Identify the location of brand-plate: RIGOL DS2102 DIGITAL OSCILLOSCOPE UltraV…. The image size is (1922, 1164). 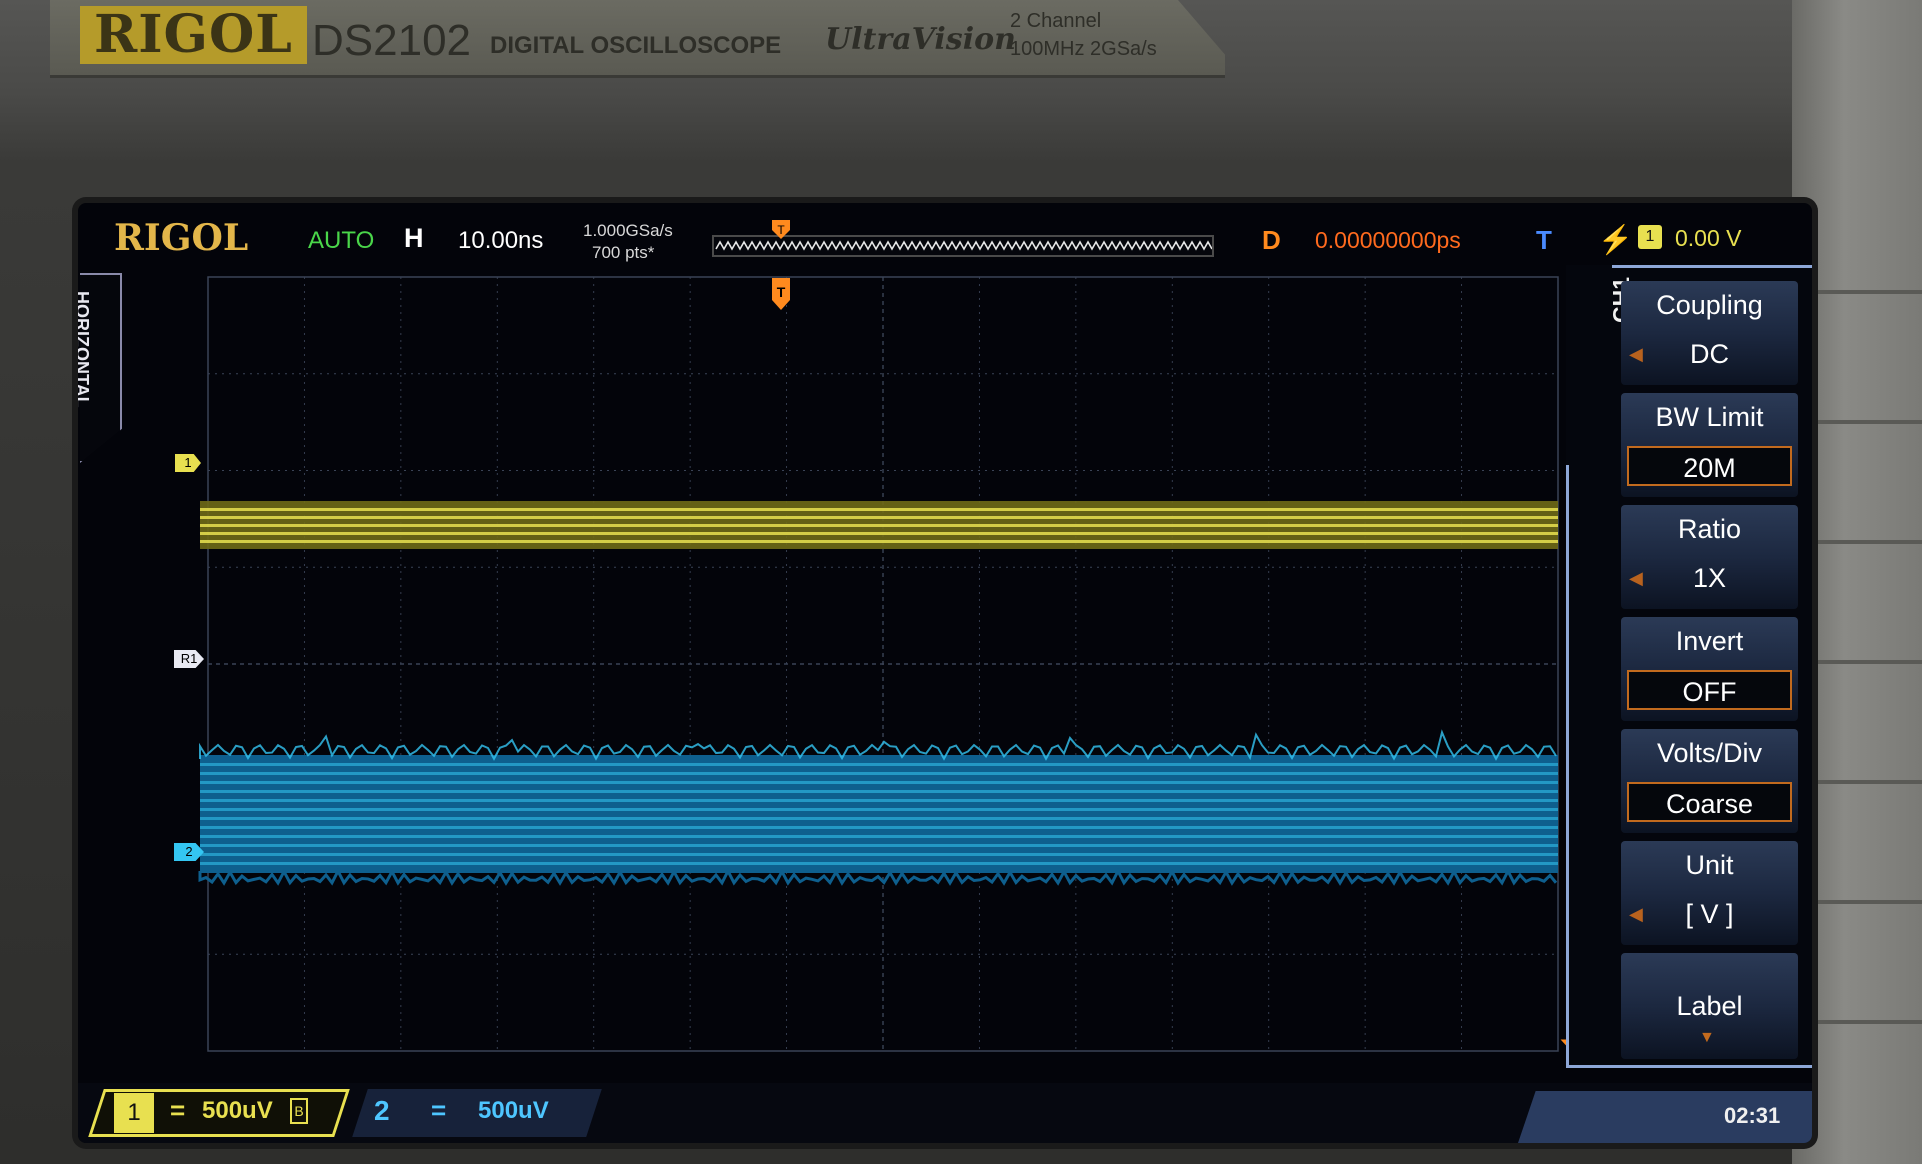
(637, 39).